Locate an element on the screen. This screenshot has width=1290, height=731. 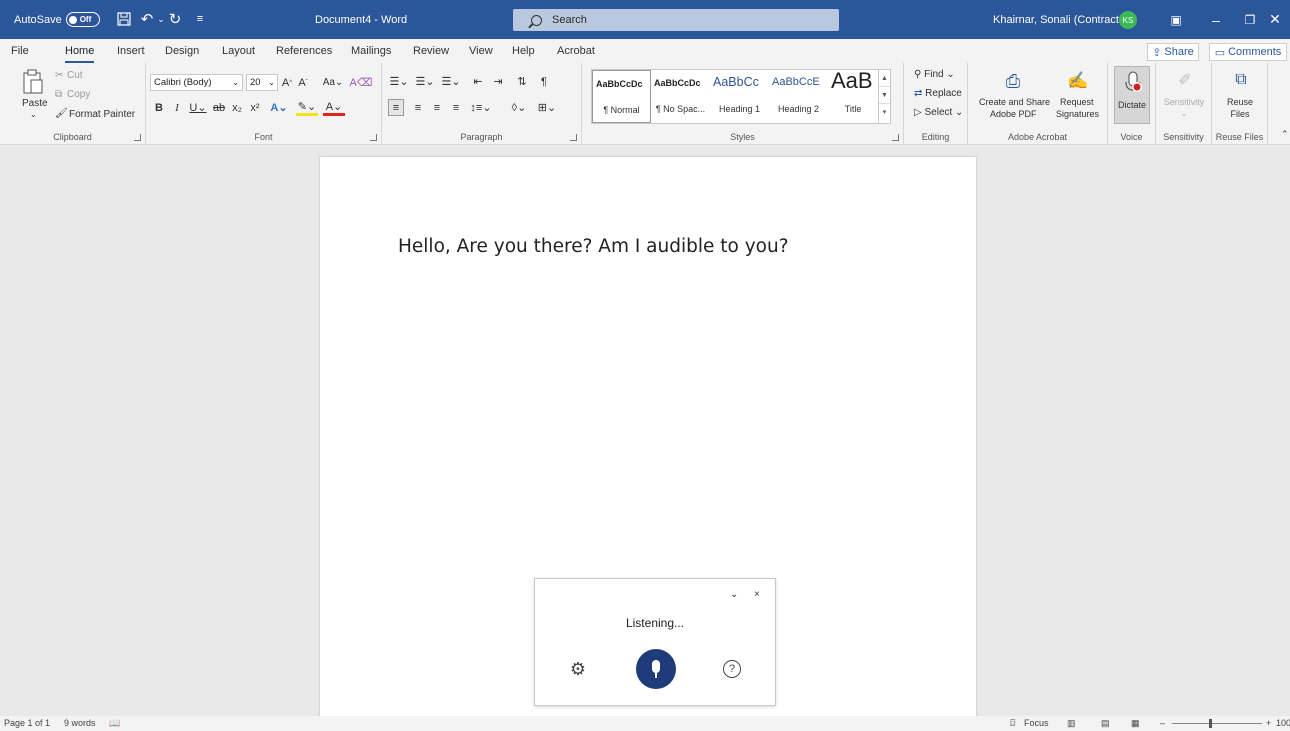
styles-down-icon: ▼ is located at coordinates (884, 95).